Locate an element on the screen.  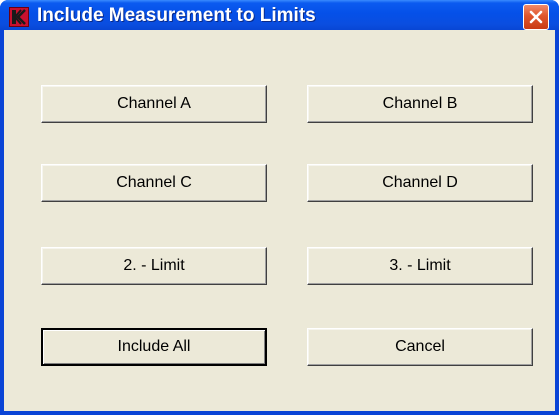
close-button is located at coordinates (536, 17).